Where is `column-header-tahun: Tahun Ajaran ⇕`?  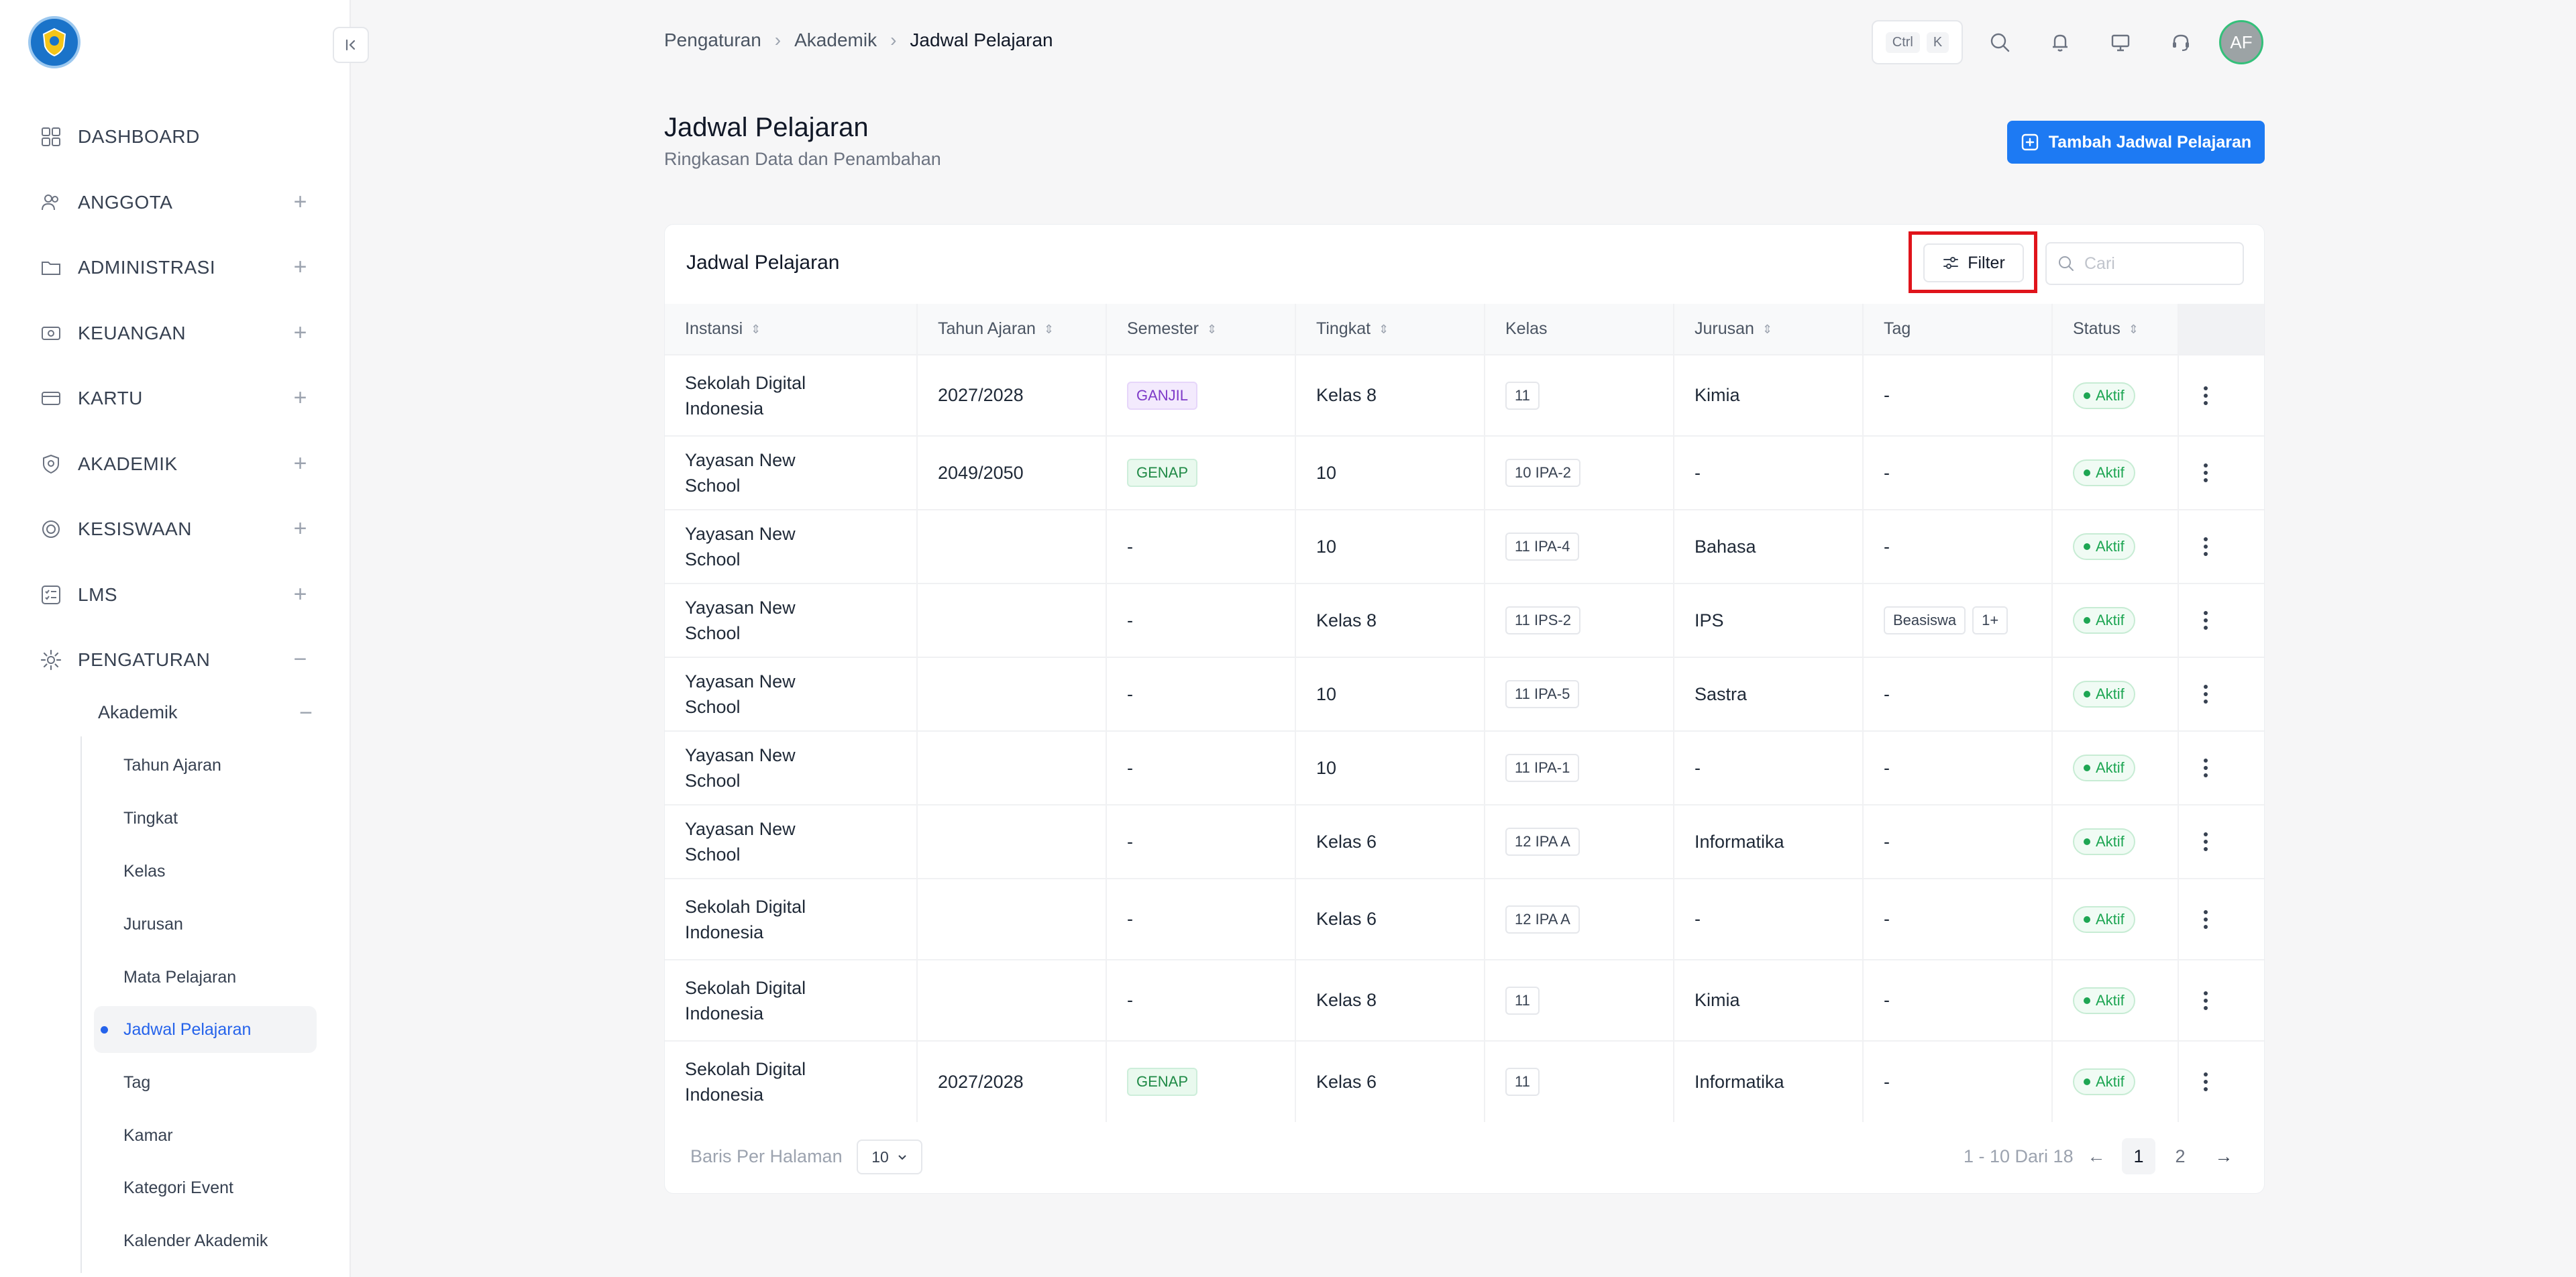
column-header-tahun: Tahun Ajaran ⇕ is located at coordinates (1012, 329).